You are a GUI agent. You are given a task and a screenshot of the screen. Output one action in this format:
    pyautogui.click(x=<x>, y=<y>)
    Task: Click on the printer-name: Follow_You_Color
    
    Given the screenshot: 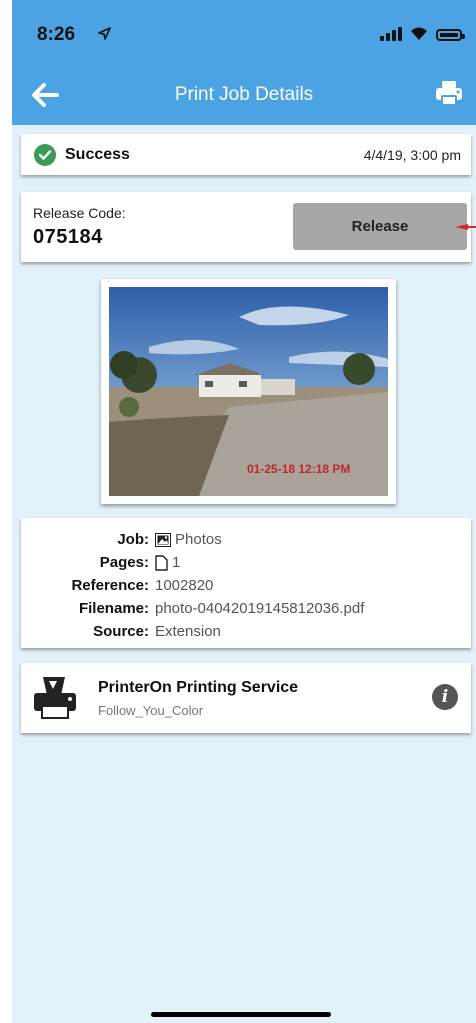 What is the action you would take?
    pyautogui.click(x=151, y=710)
    